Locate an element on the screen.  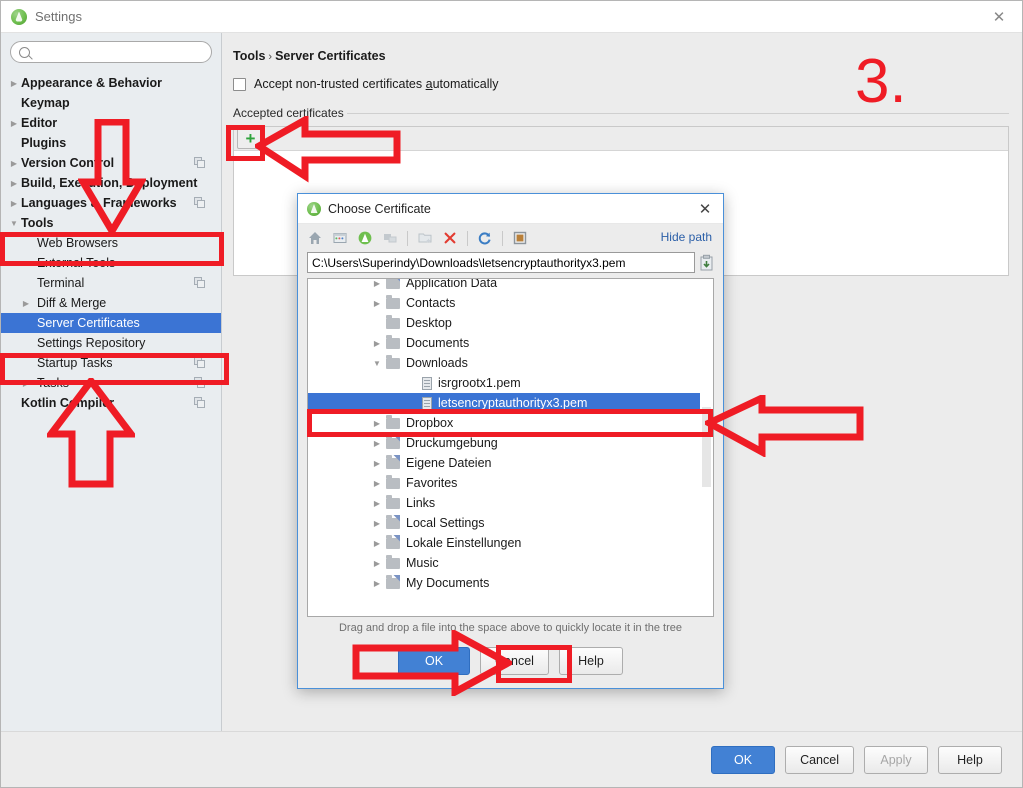
sidebar-item-tasks: ▶ Tasks is located at coordinates (111, 383).